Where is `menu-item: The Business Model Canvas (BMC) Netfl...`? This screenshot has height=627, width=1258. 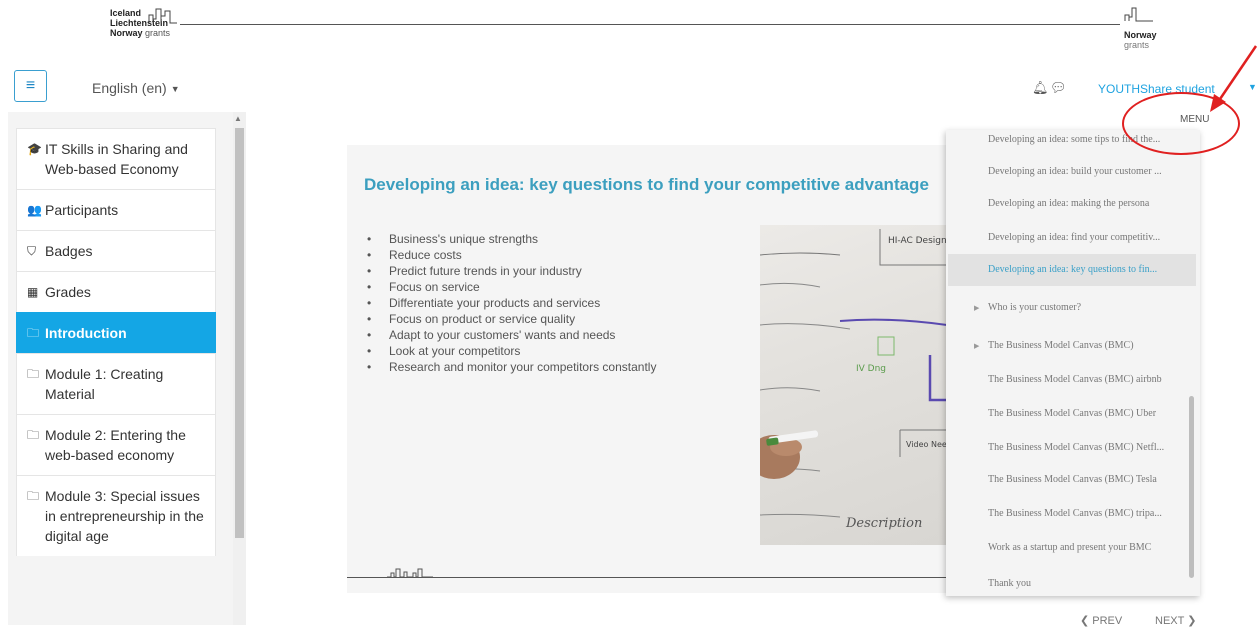 menu-item: The Business Model Canvas (BMC) Netfl... is located at coordinates (1072, 448).